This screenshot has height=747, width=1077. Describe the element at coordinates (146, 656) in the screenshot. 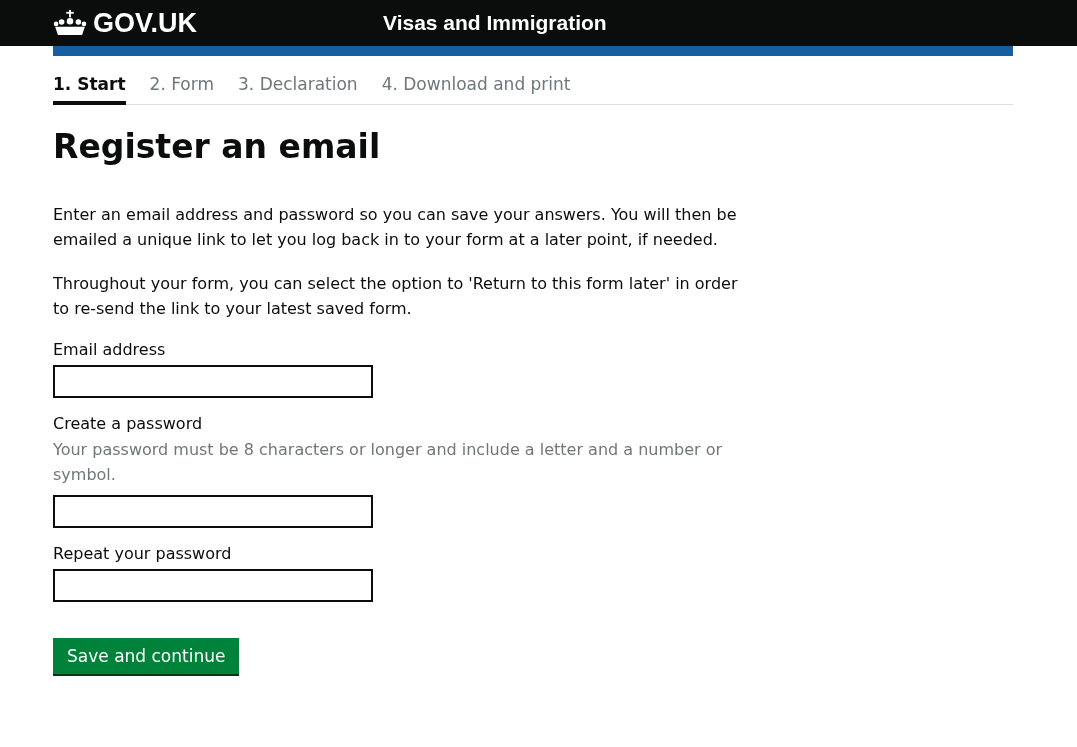

I see `save-button: Save and continue` at that location.